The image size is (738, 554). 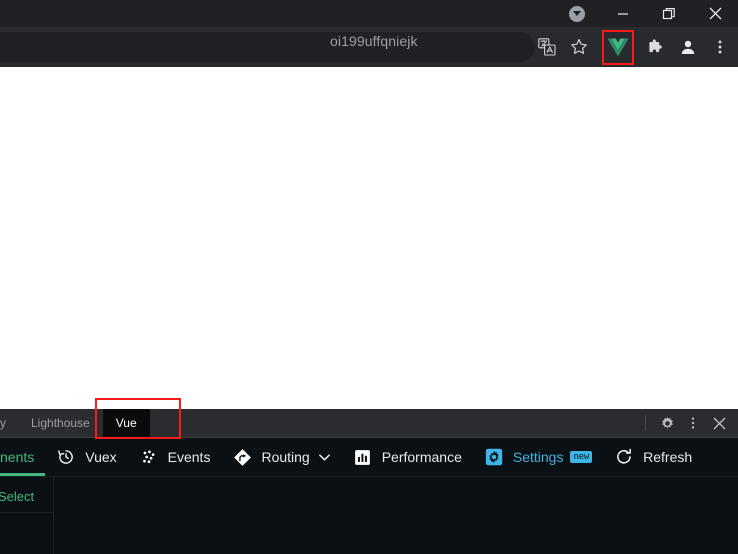 I want to click on vue-tab-label: Vuex, so click(x=101, y=457).